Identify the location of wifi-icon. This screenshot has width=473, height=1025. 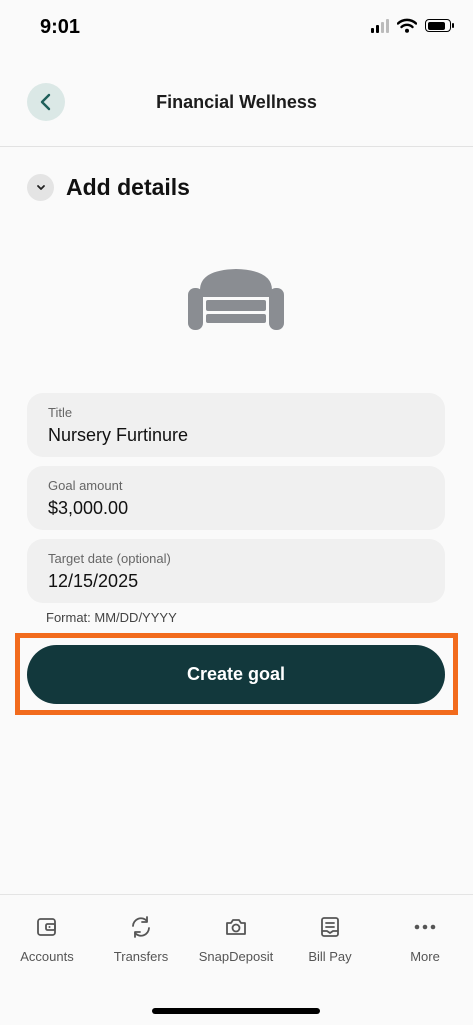
(407, 25).